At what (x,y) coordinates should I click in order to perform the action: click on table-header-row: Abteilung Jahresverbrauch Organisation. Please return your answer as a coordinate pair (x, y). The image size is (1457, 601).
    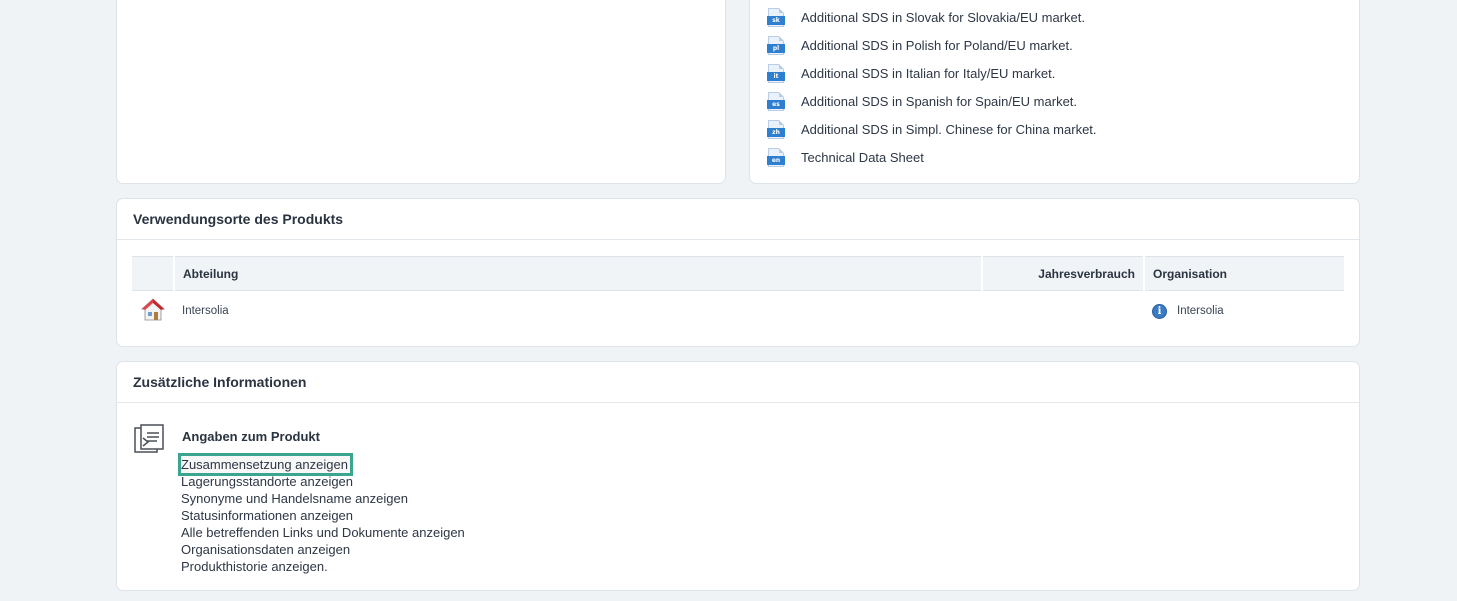
    Looking at the image, I should click on (738, 273).